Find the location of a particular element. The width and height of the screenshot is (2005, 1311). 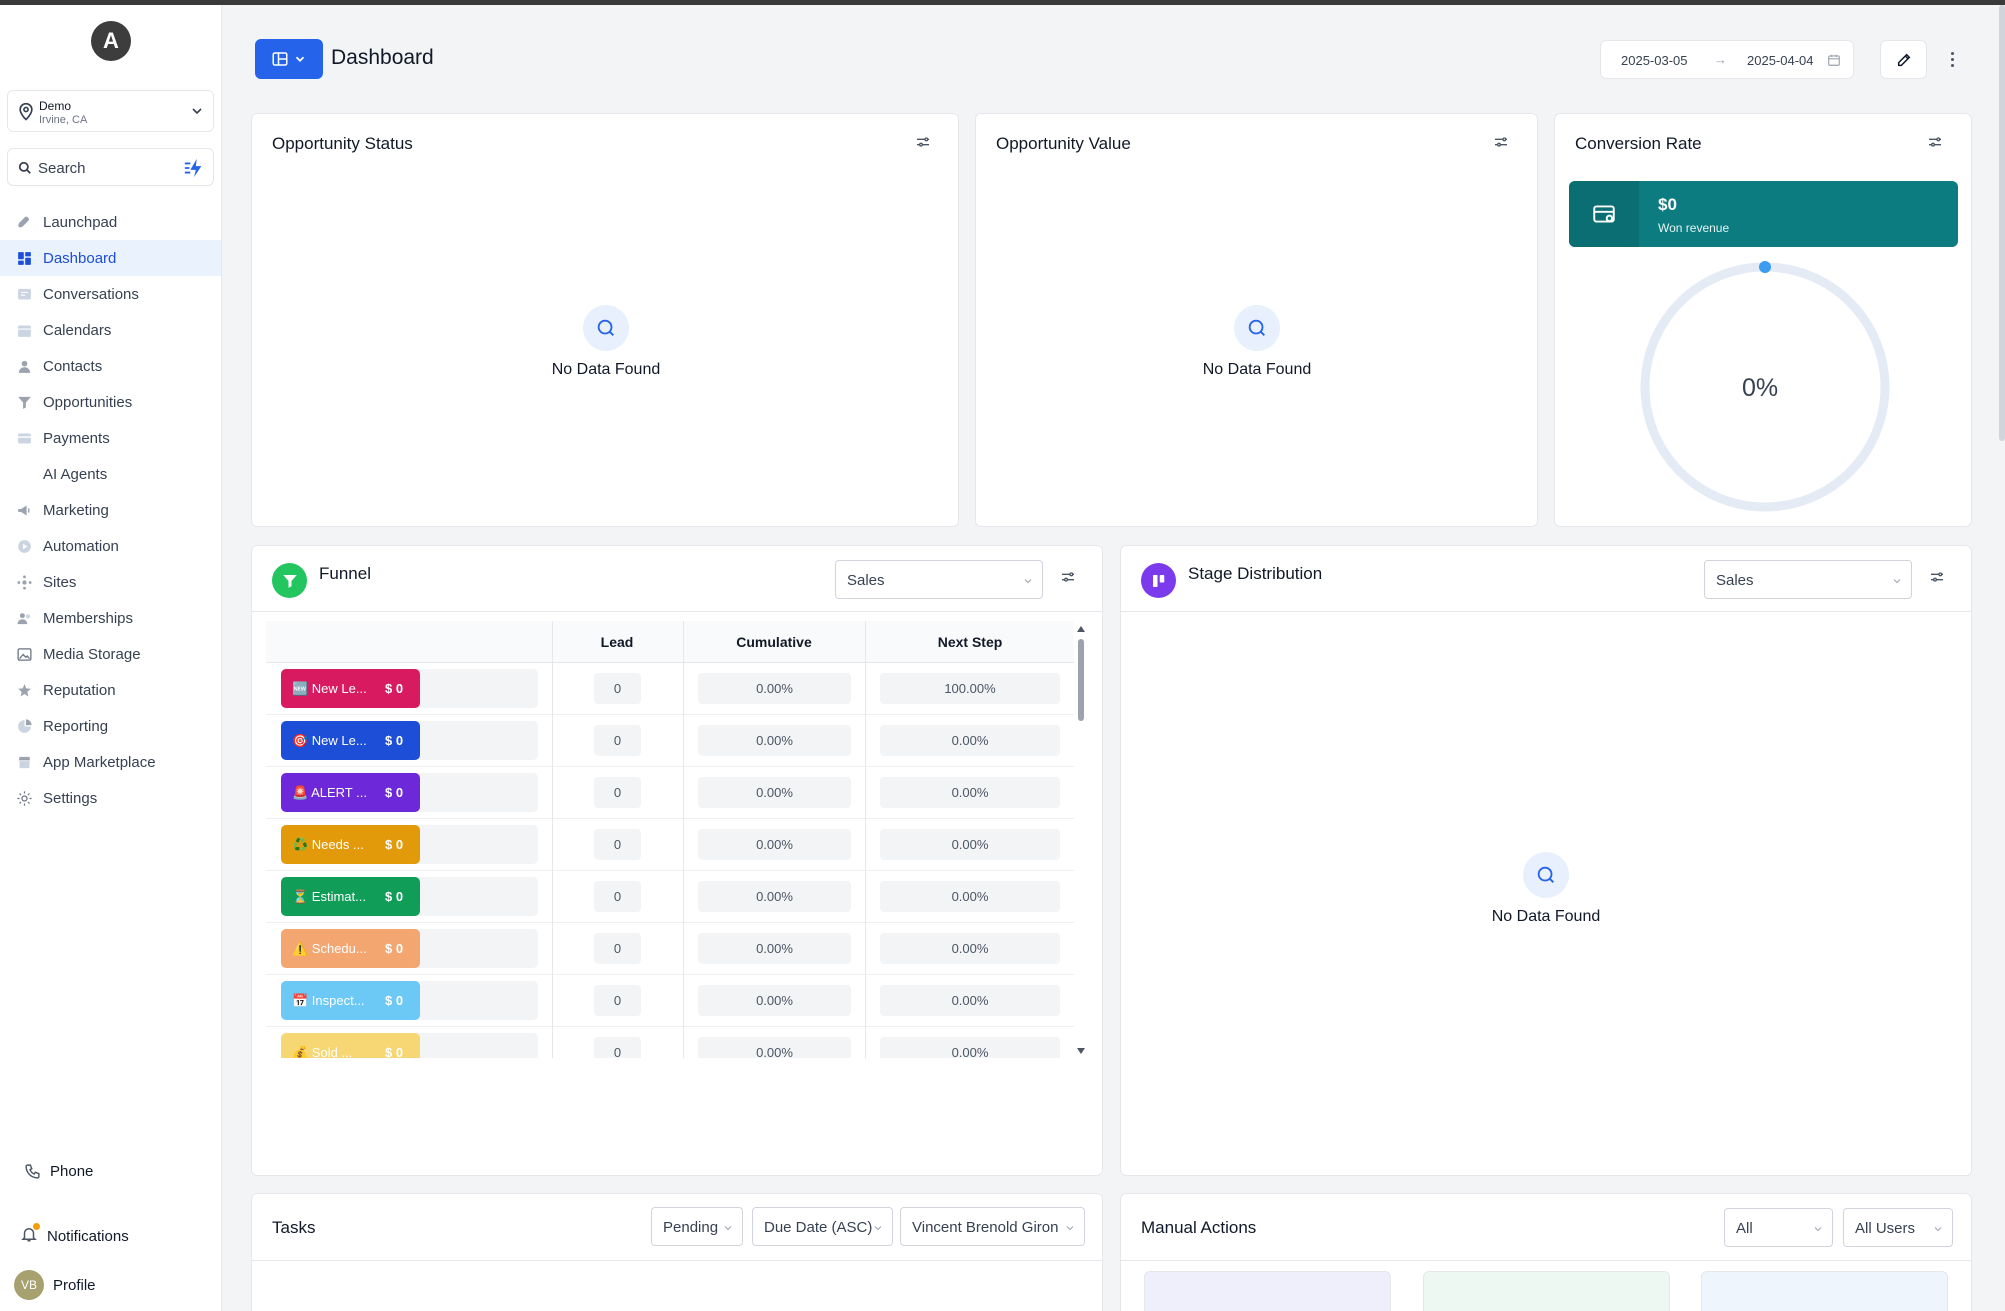

edit-dashboard-button is located at coordinates (1903, 59).